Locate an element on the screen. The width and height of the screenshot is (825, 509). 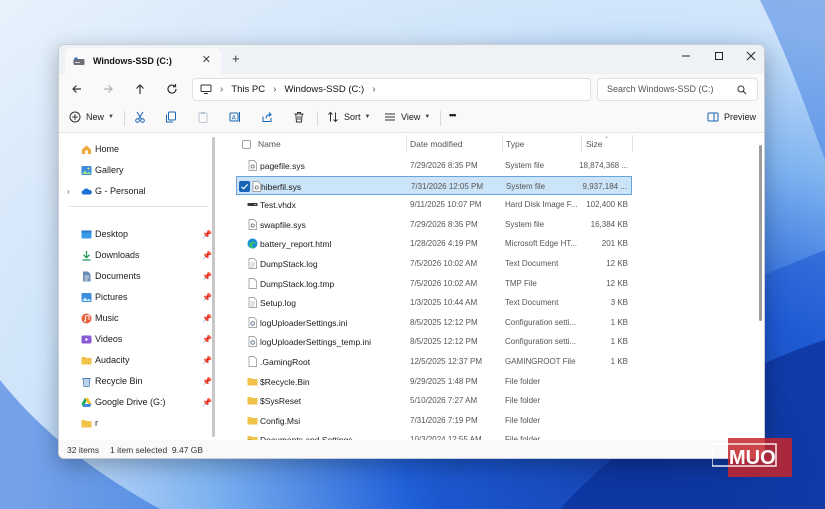
file-list-scrollbar is located at coordinates (760, 233).